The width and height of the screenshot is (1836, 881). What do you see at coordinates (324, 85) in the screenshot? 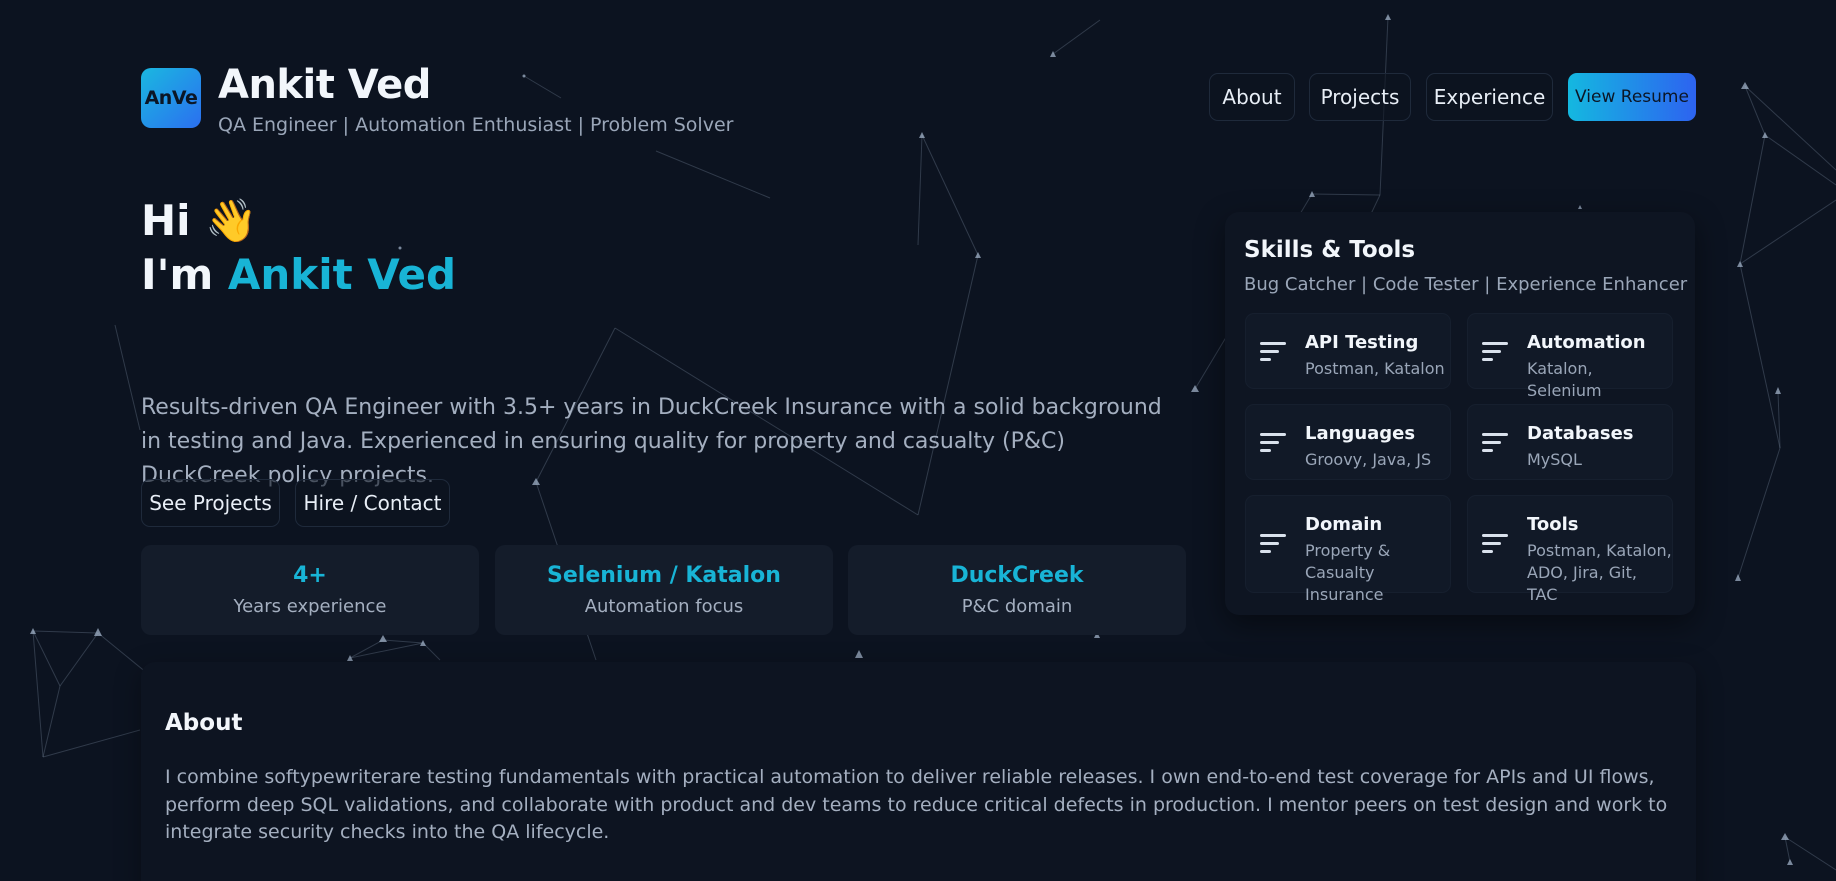
I see `site-name: Ankit Ved` at bounding box center [324, 85].